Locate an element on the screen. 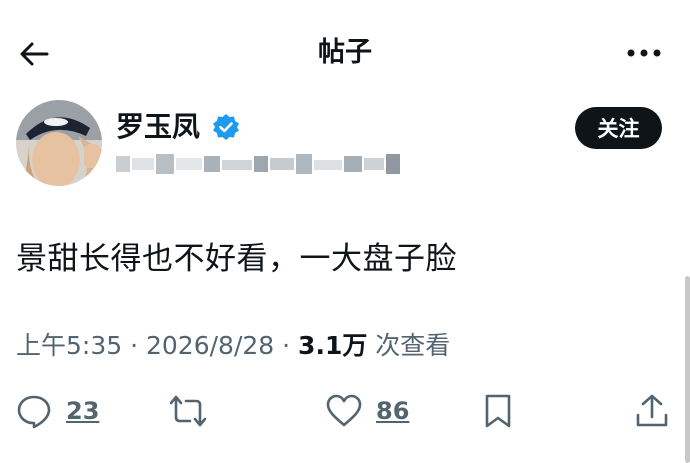  like-button: 86 is located at coordinates (367, 411).